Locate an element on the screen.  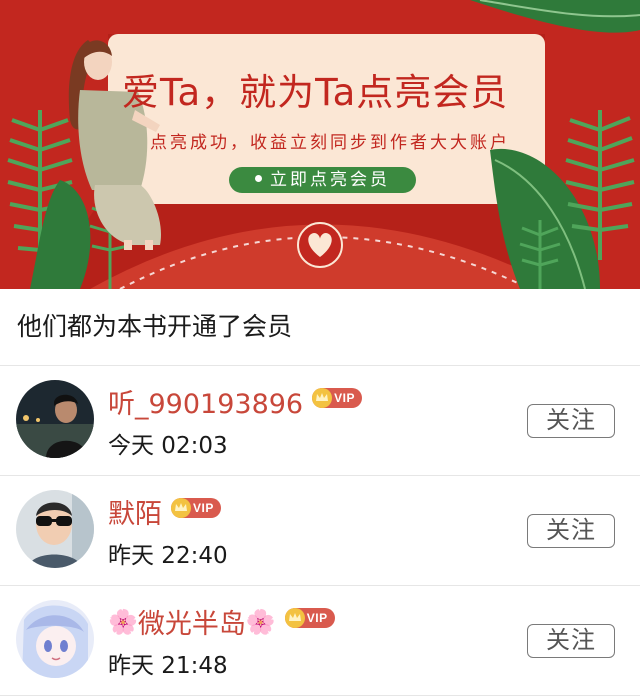
member-name: 听_990193896 is located at coordinates (205, 401).